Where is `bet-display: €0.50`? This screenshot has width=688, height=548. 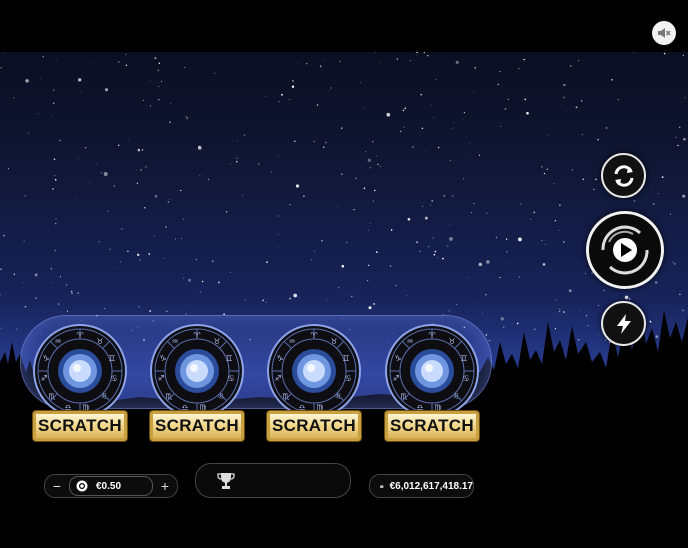
bet-display: €0.50 is located at coordinates (111, 486).